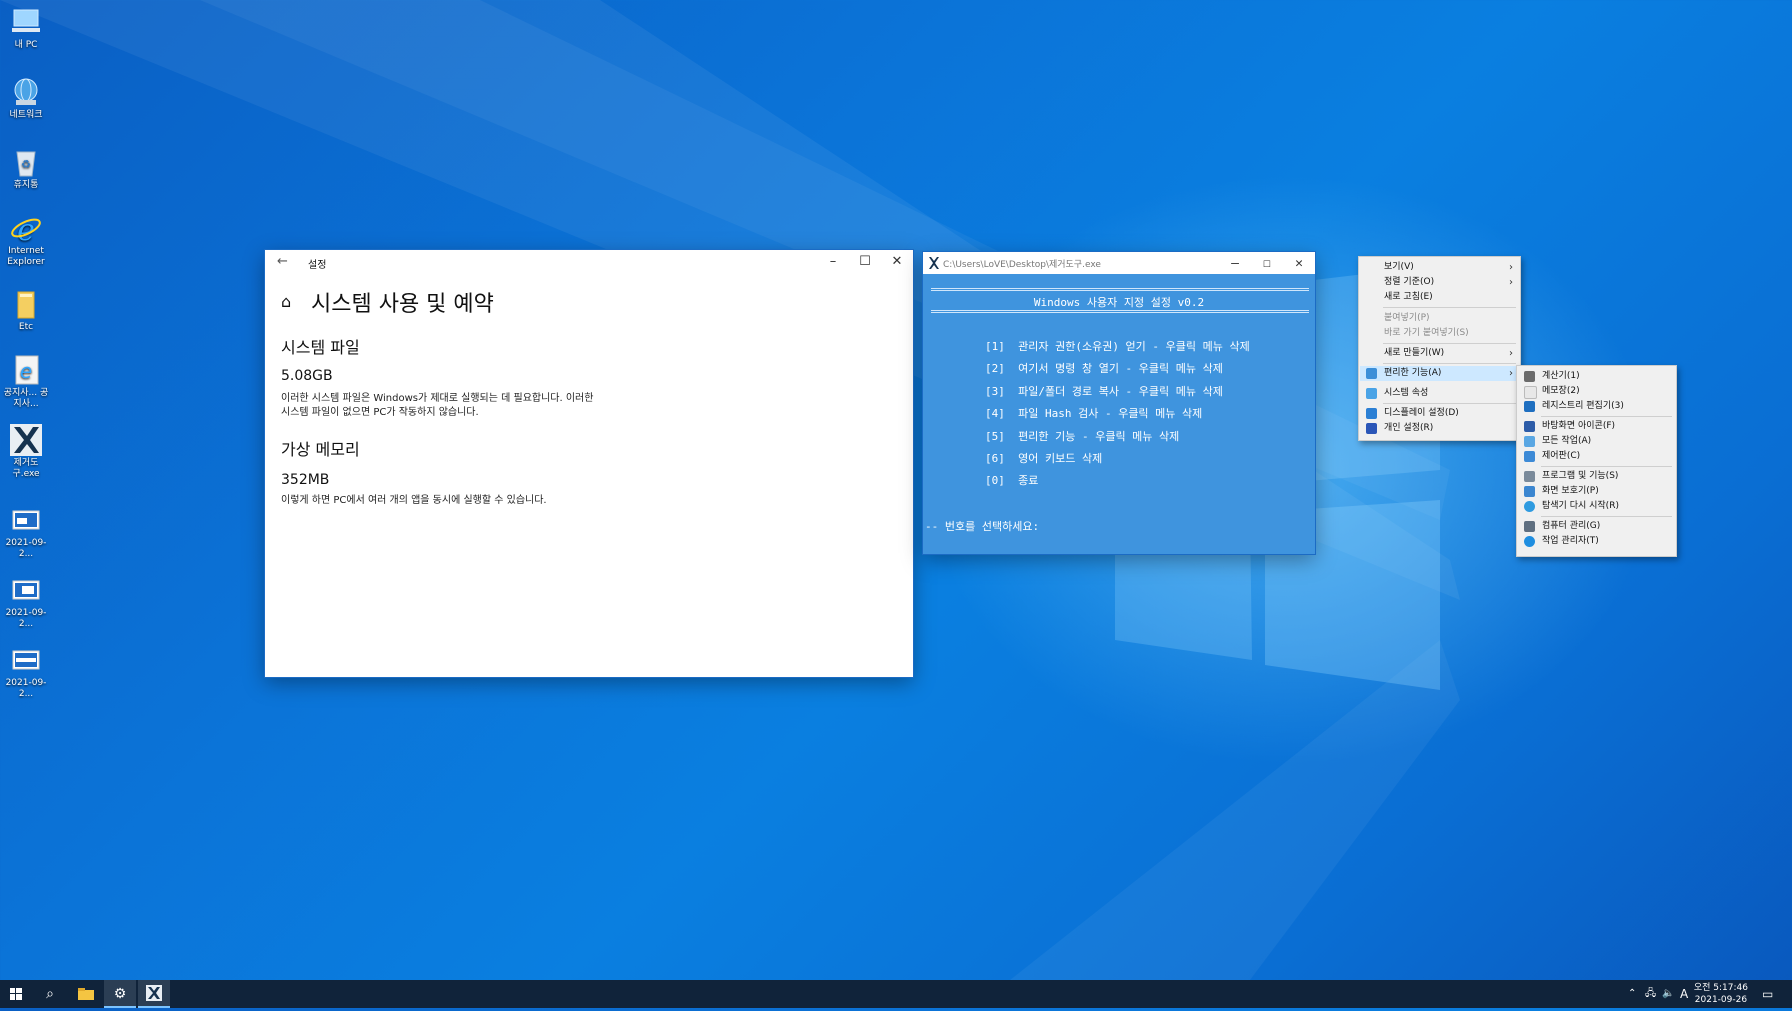 This screenshot has width=1792, height=1011. What do you see at coordinates (1596, 426) in the screenshot?
I see `submenu-item-desktop-icons: 바탕화면 아이콘(F)` at bounding box center [1596, 426].